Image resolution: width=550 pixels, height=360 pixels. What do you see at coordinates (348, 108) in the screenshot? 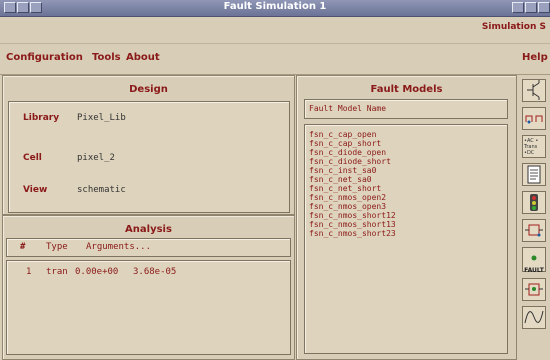
I see `fault-model-name-label: Fault Model Name` at bounding box center [348, 108].